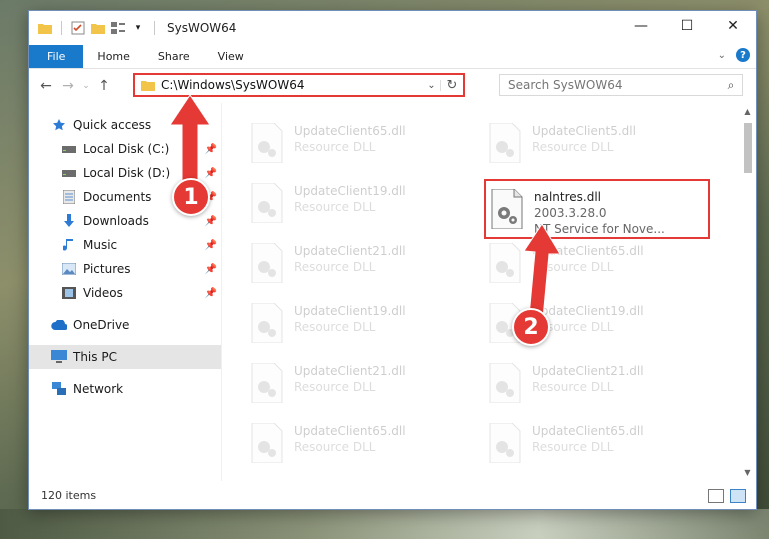 Image resolution: width=769 pixels, height=539 pixels. I want to click on minimize-button: —, so click(641, 26).